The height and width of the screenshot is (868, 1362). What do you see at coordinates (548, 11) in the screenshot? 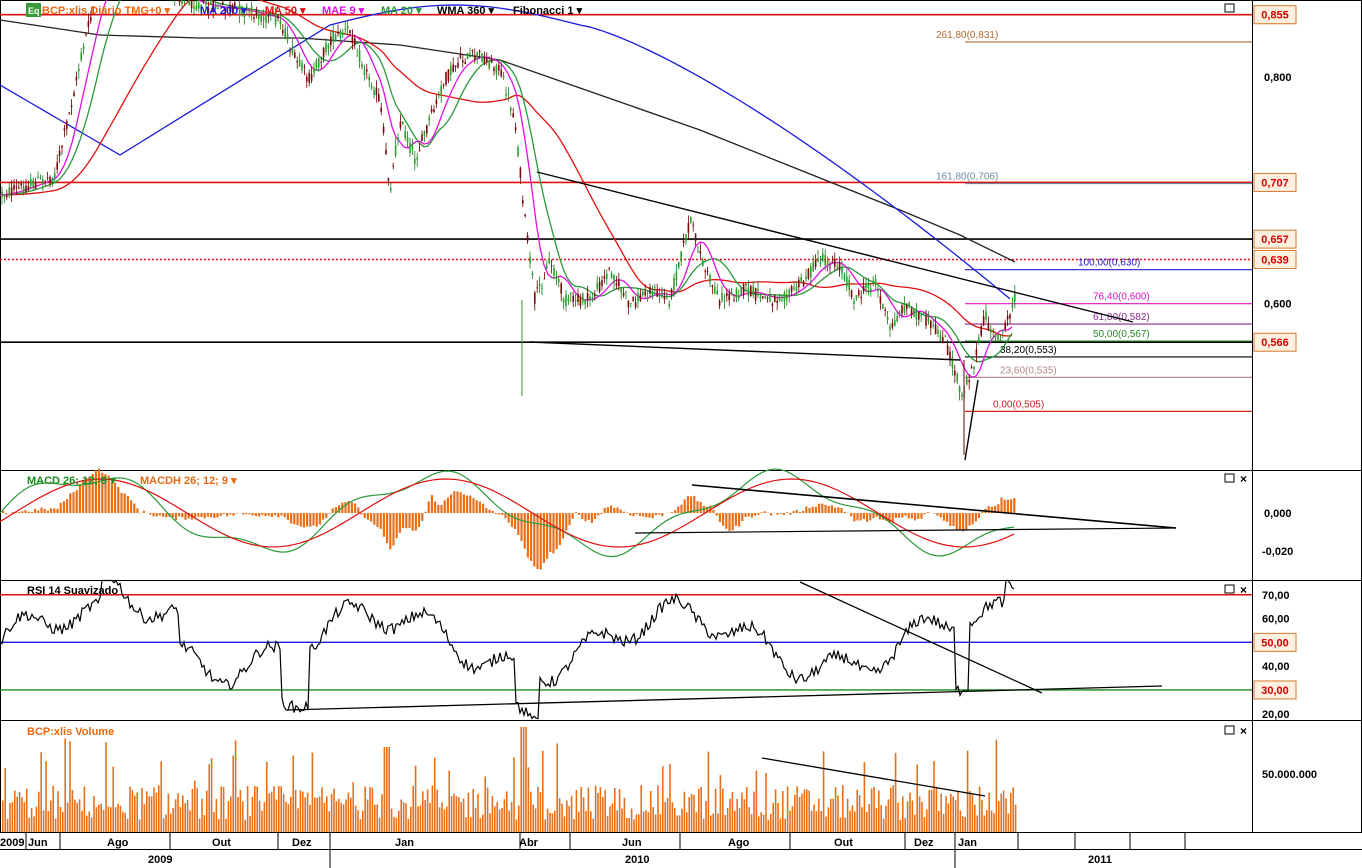
I see `indicator-menu-6: Fibonacci 1 ▾` at bounding box center [548, 11].